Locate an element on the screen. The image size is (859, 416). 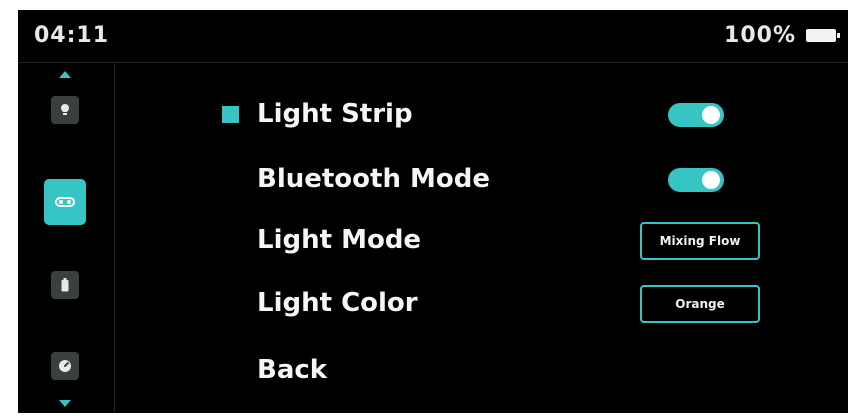
light-mode-select: Mixing Flow is located at coordinates (700, 241).